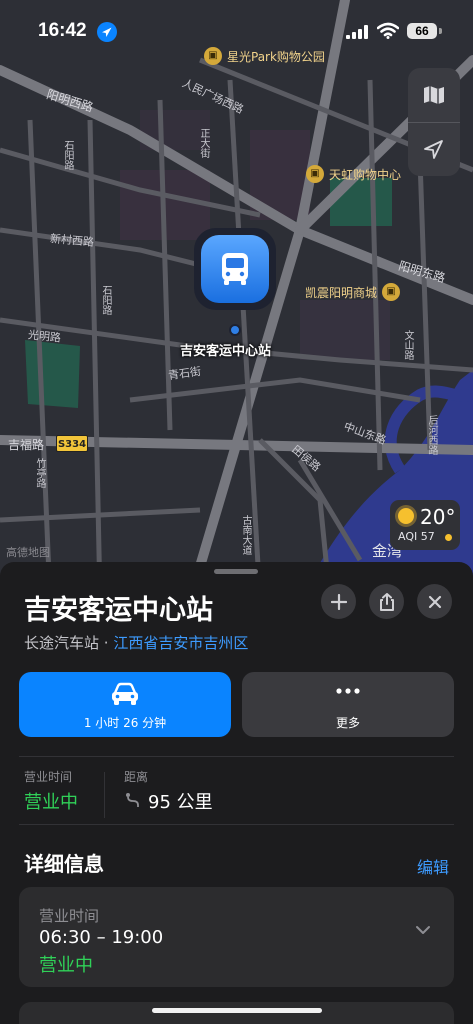 Image resolution: width=473 pixels, height=1024 pixels. I want to click on add-button, so click(338, 601).